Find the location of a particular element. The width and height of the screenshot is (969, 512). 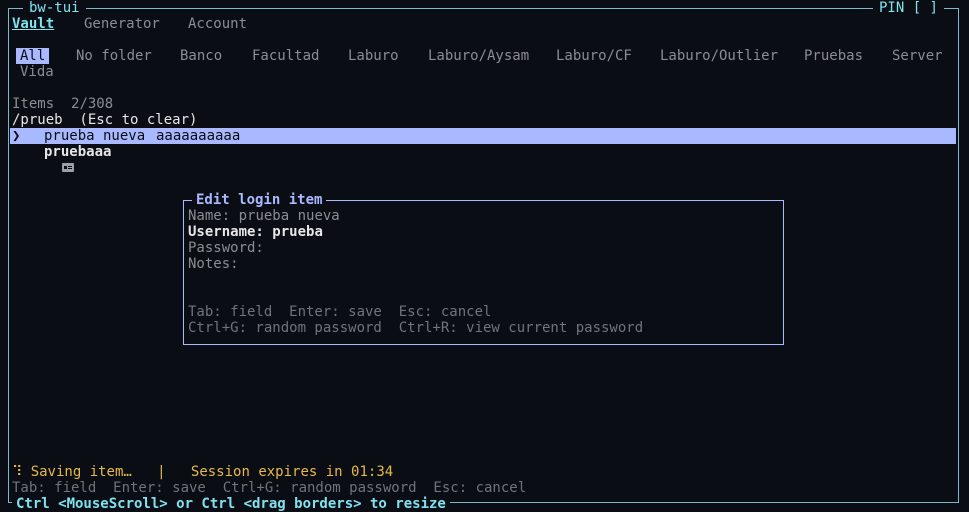

list-item-name: prueba nueva is located at coordinates (95, 136).